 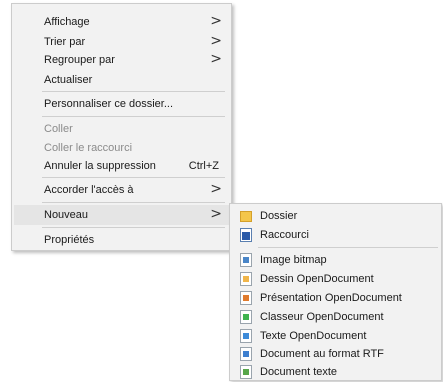 What do you see at coordinates (284, 235) in the screenshot?
I see `menu-item-label: Raccourci` at bounding box center [284, 235].